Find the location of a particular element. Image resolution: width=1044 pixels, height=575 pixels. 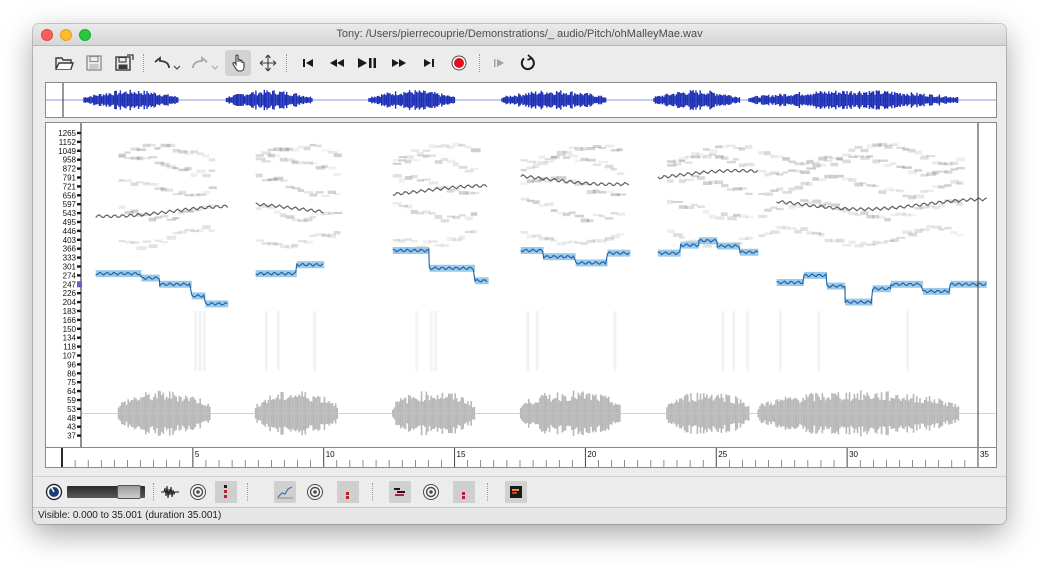

volume-dial is located at coordinates (54, 492).